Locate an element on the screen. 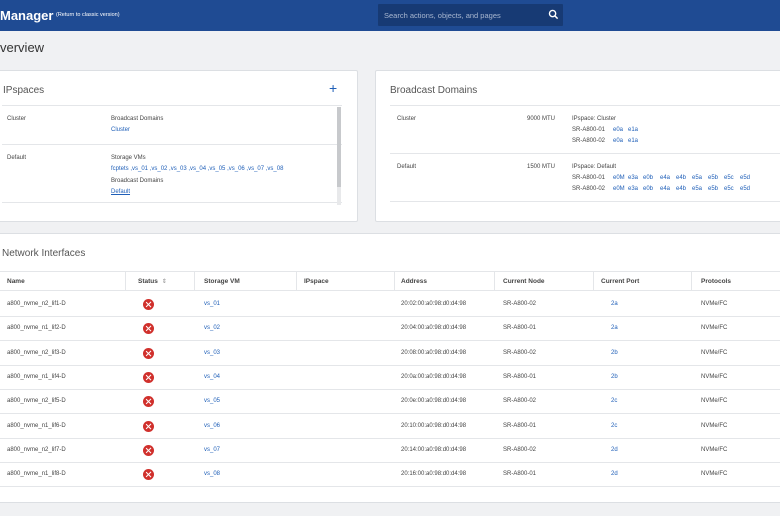  storage-vm-link: vs_02 is located at coordinates (212, 328).